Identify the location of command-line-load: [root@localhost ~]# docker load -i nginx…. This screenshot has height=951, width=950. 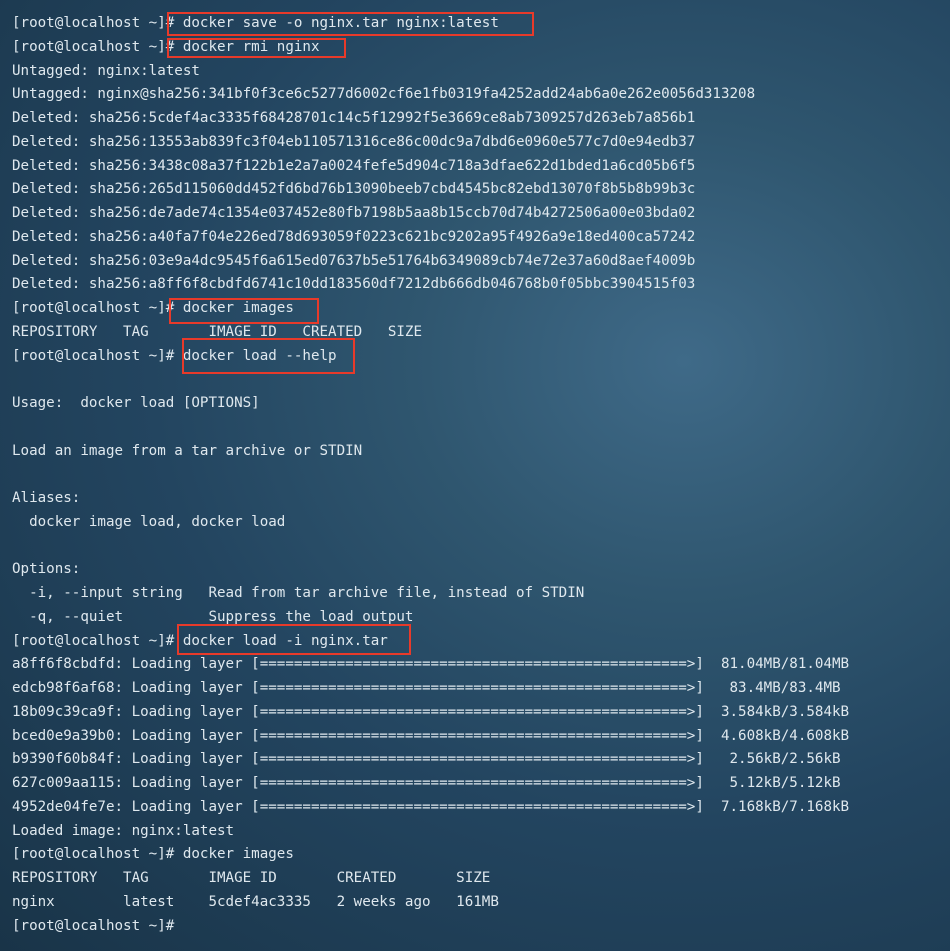
(200, 640).